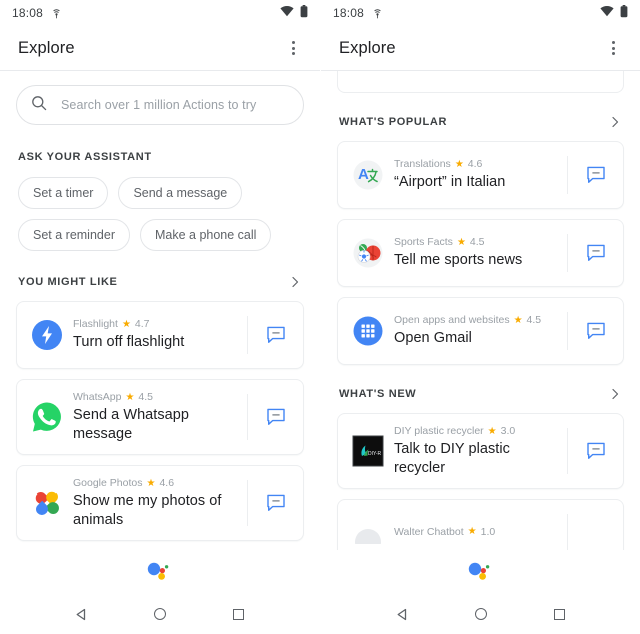  I want to click on search-input: Search over 1 million Actions to try, so click(160, 105).